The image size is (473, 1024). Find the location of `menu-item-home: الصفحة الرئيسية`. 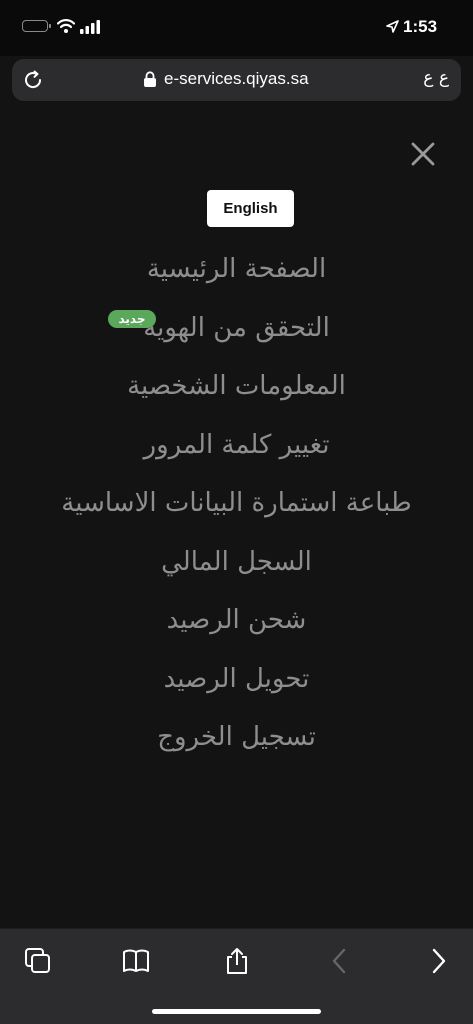

menu-item-home: الصفحة الرئيسية is located at coordinates (236, 269).